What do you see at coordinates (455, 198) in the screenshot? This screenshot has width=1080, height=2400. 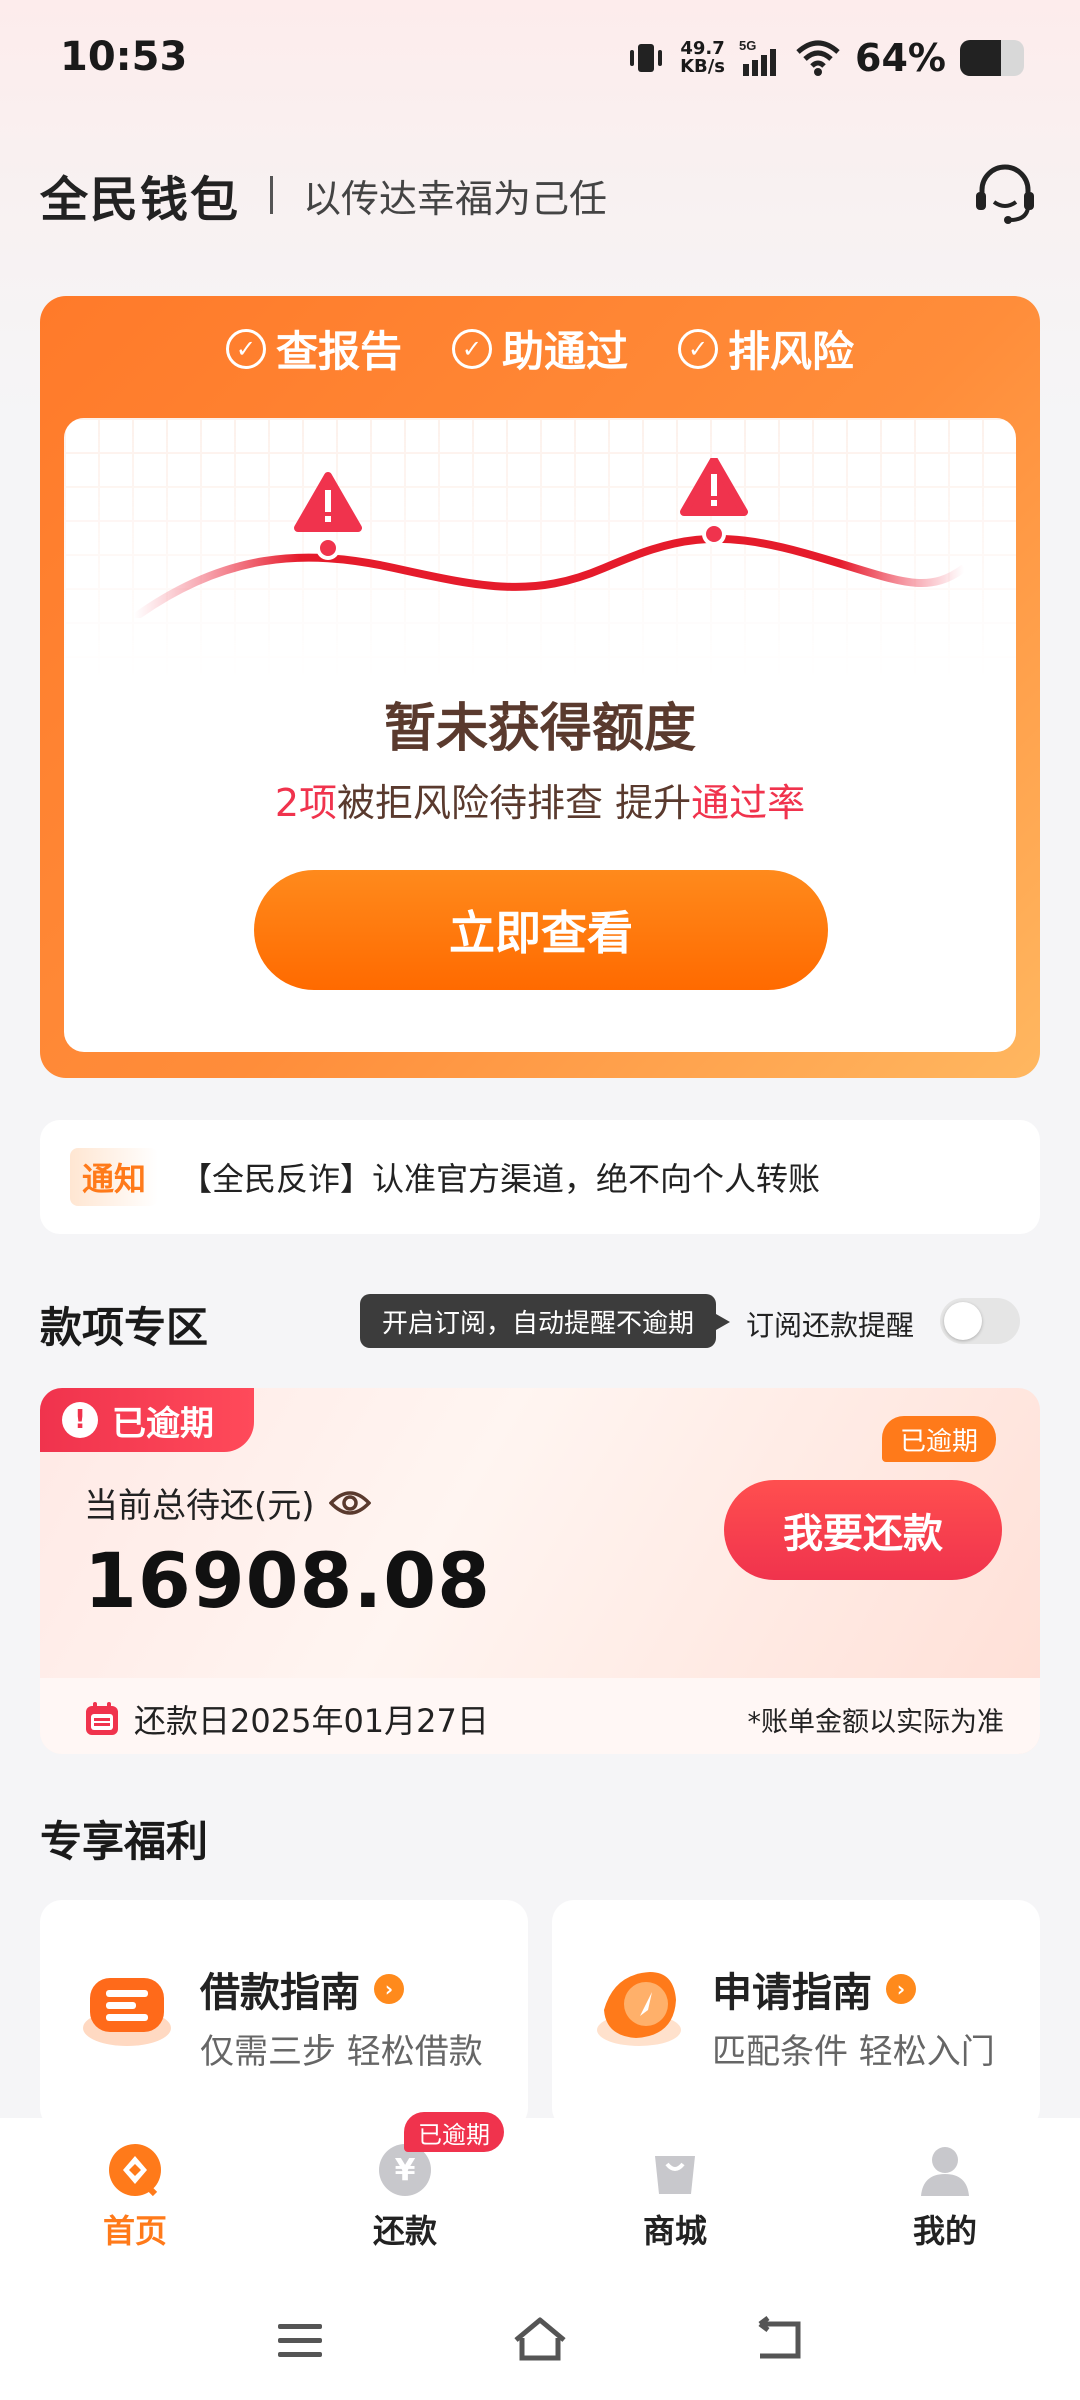 I see `brand-slogan: 以传达幸福为己任` at bounding box center [455, 198].